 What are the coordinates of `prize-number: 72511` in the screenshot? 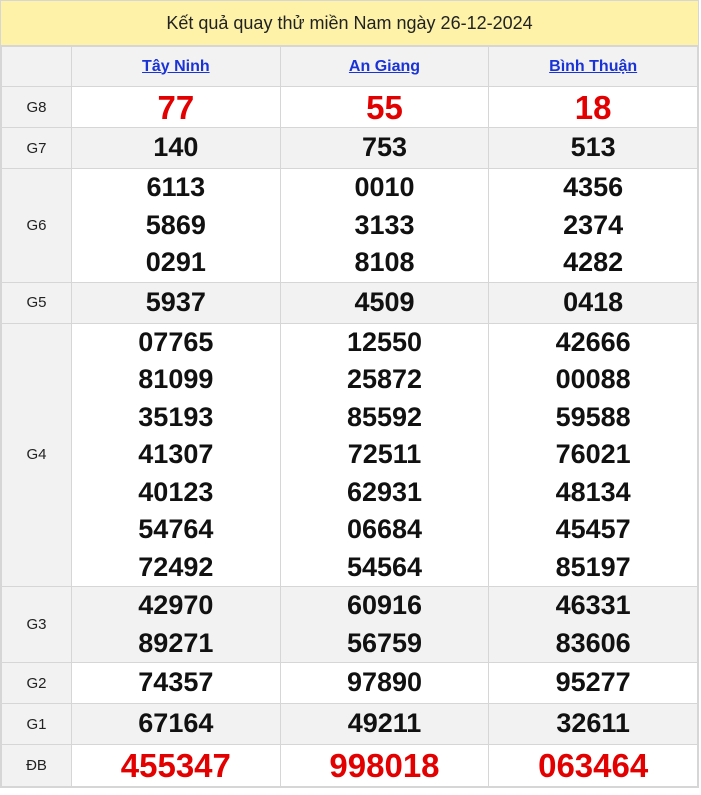 It's located at (384, 454).